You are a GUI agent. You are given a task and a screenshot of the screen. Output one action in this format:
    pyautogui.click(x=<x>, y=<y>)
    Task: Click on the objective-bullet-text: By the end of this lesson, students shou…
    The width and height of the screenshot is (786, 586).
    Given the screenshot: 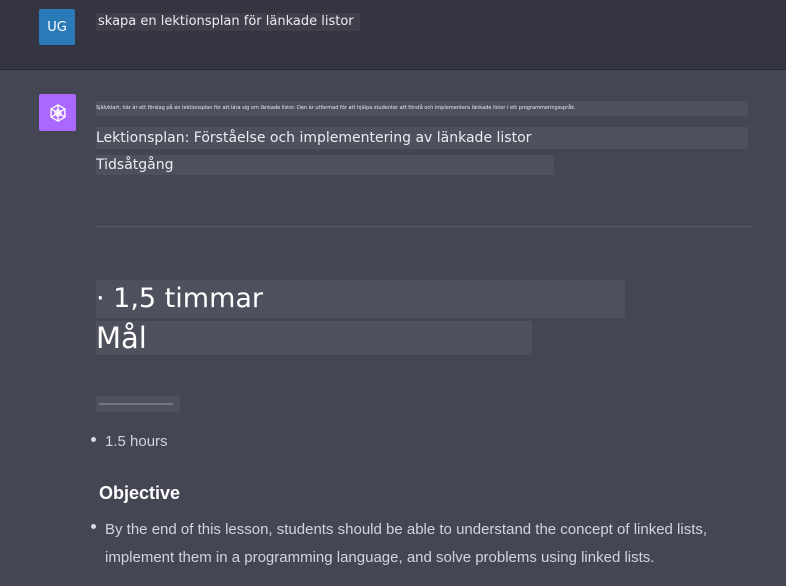 What is the action you would take?
    pyautogui.click(x=406, y=543)
    